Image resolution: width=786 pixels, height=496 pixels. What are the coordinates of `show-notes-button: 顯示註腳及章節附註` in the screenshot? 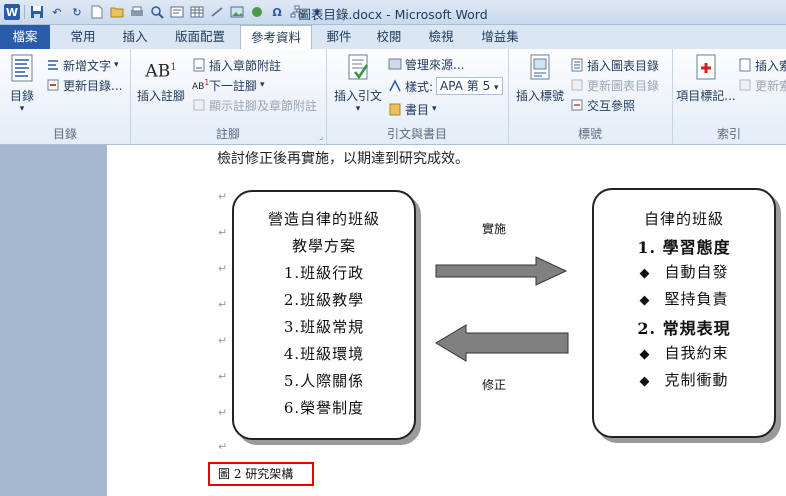 It's located at (254, 105).